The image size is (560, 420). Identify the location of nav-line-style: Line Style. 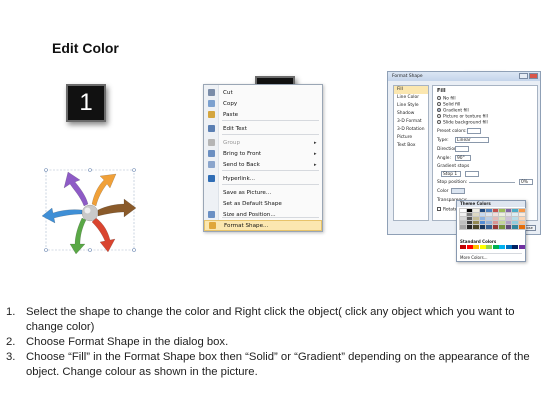
(411, 106).